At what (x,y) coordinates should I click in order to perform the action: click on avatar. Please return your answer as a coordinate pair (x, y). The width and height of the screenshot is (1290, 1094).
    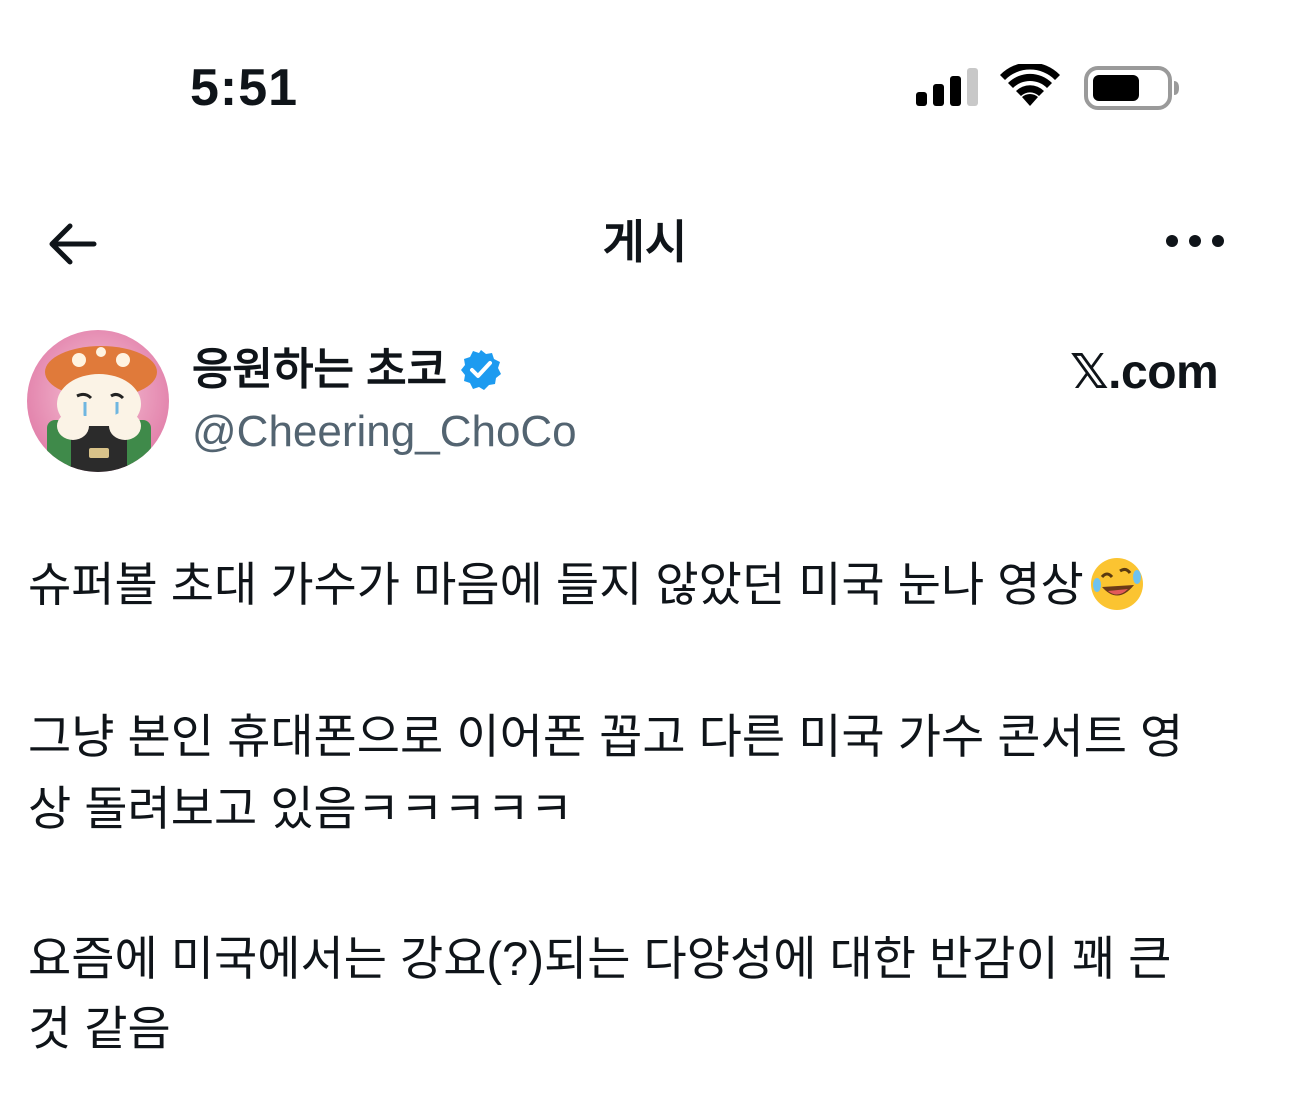
    Looking at the image, I should click on (98, 401).